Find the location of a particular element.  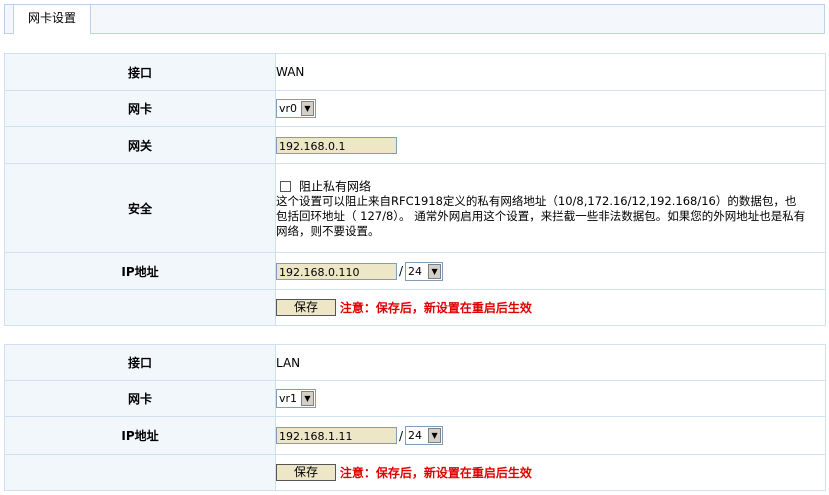

wan-interface-label: 接口 is located at coordinates (140, 72).